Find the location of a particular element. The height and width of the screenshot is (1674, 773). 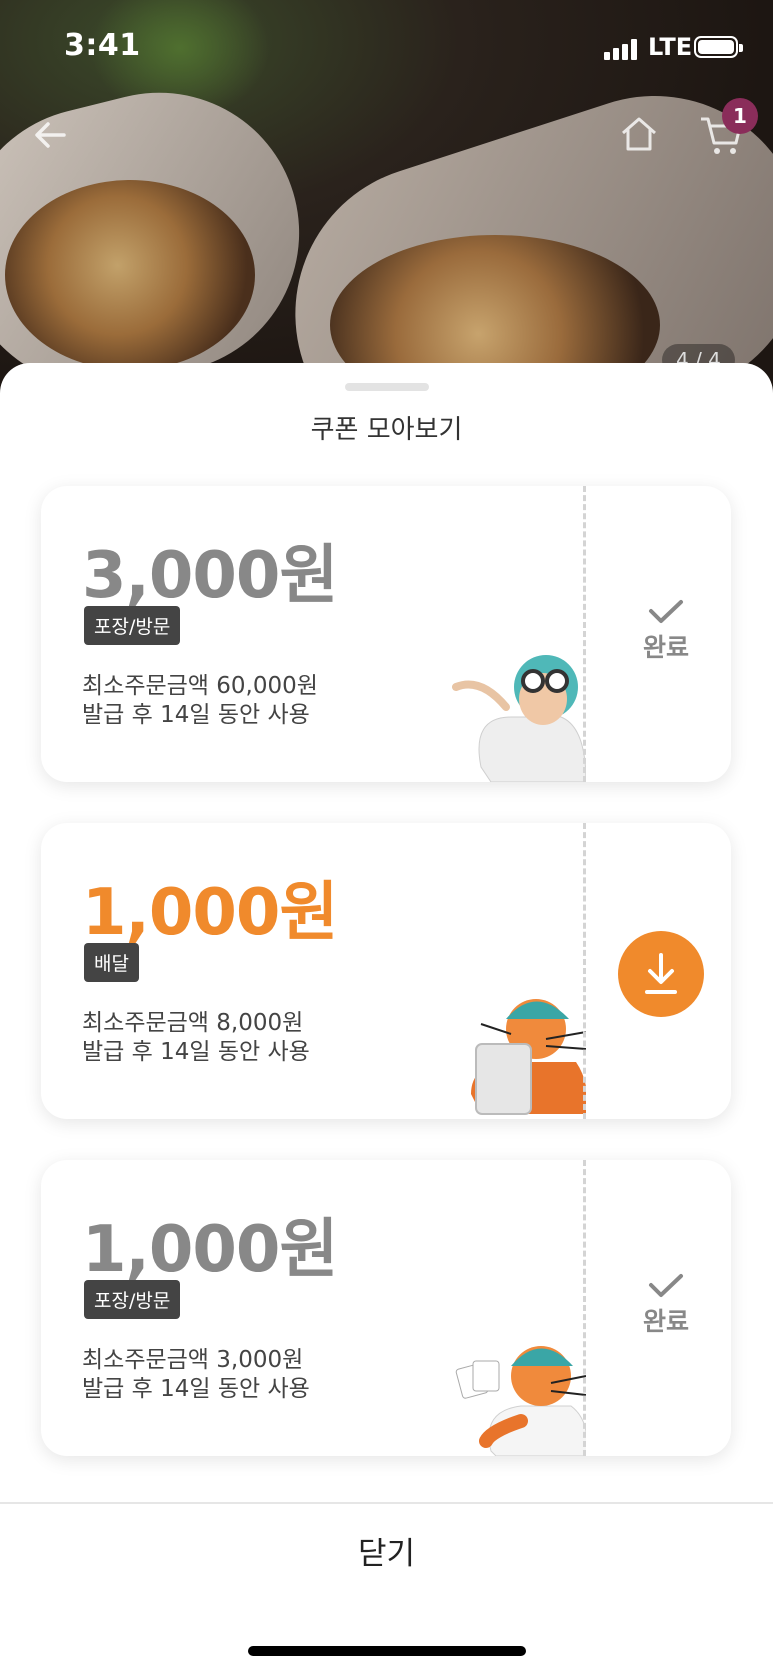

back-arrow-icon is located at coordinates (50, 135).